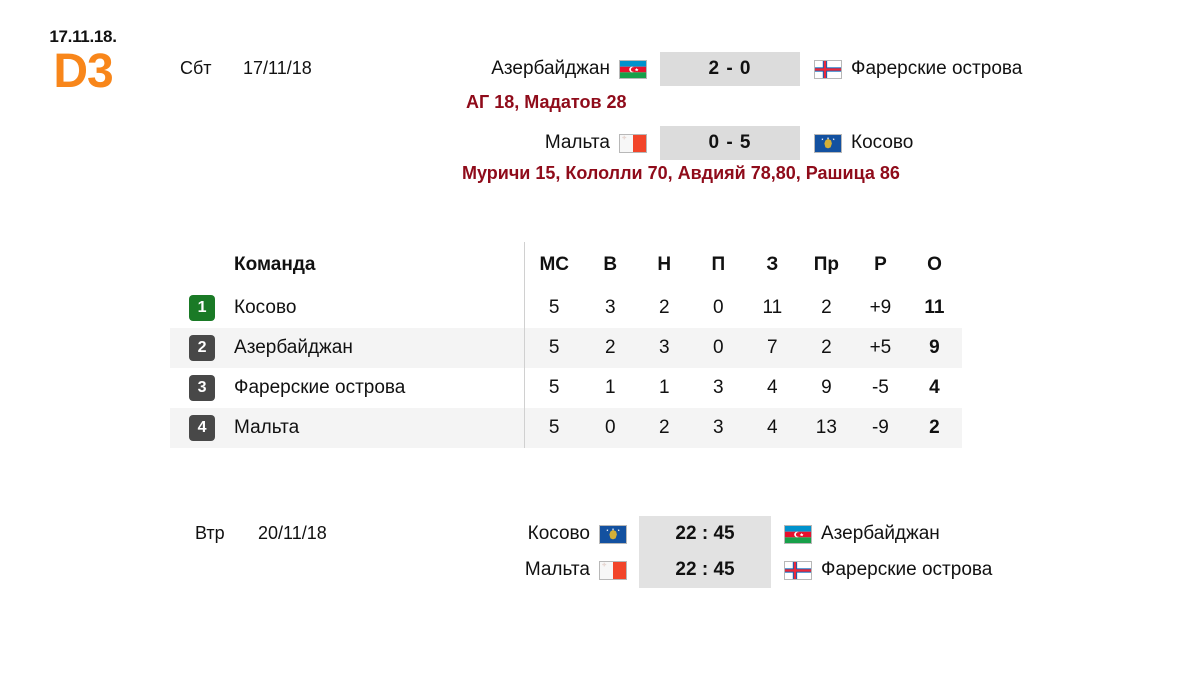 The width and height of the screenshot is (1200, 675). What do you see at coordinates (546, 102) in the screenshot?
I see `match-scorers: АГ 18, Мадатов 28` at bounding box center [546, 102].